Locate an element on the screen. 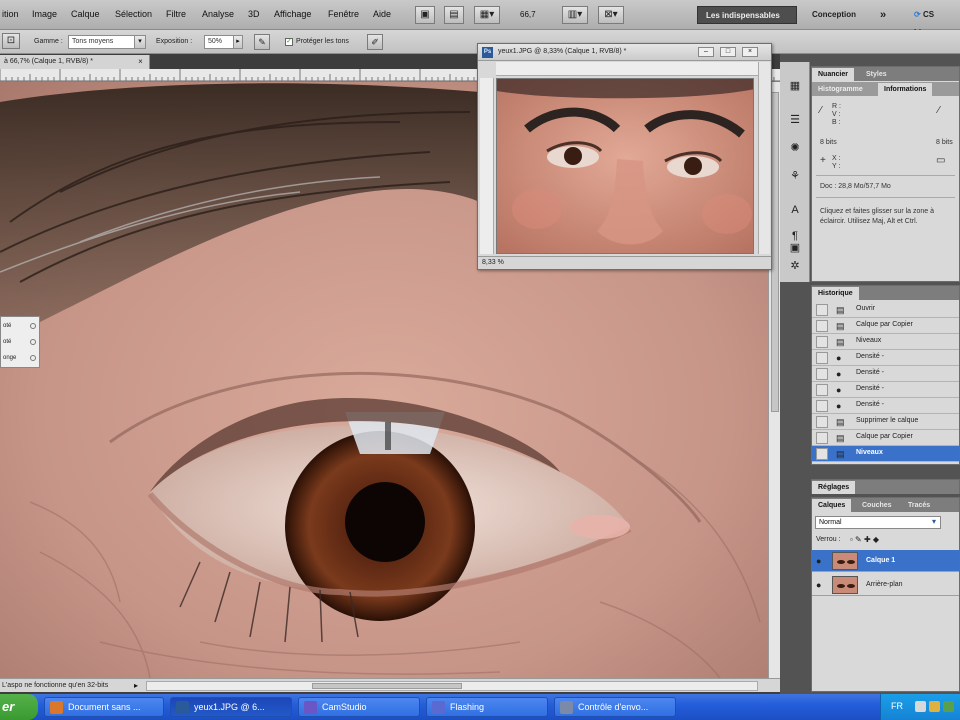 The height and width of the screenshot is (720, 960). exposure-input: 50% is located at coordinates (219, 42).